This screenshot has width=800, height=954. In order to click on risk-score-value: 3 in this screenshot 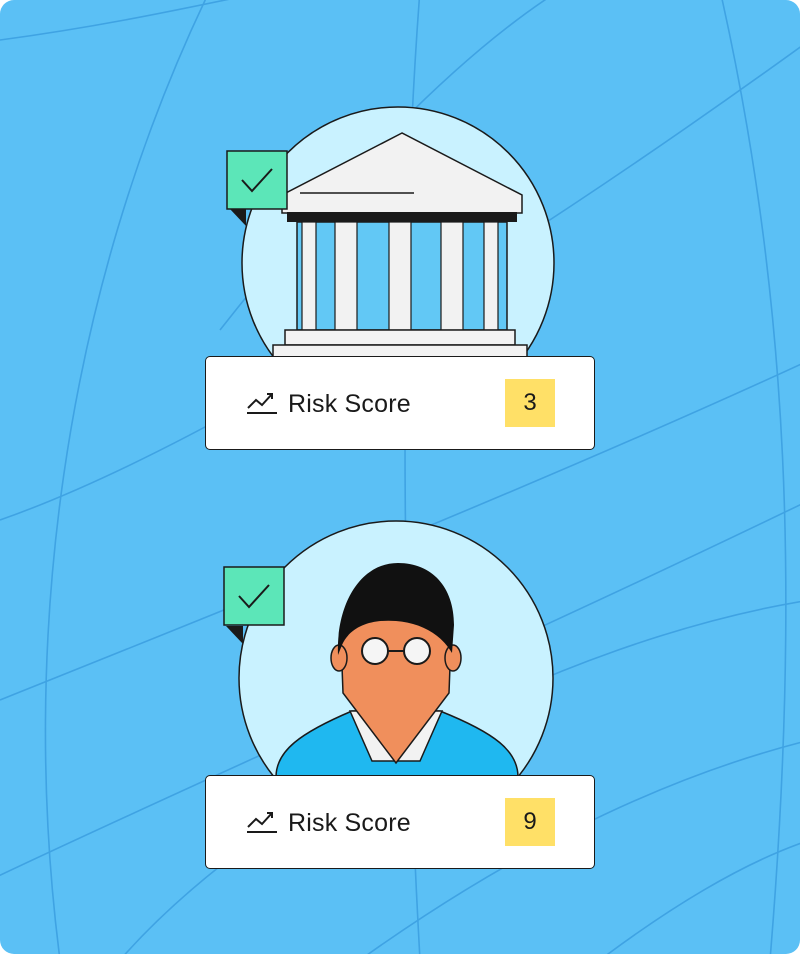, I will do `click(530, 403)`.